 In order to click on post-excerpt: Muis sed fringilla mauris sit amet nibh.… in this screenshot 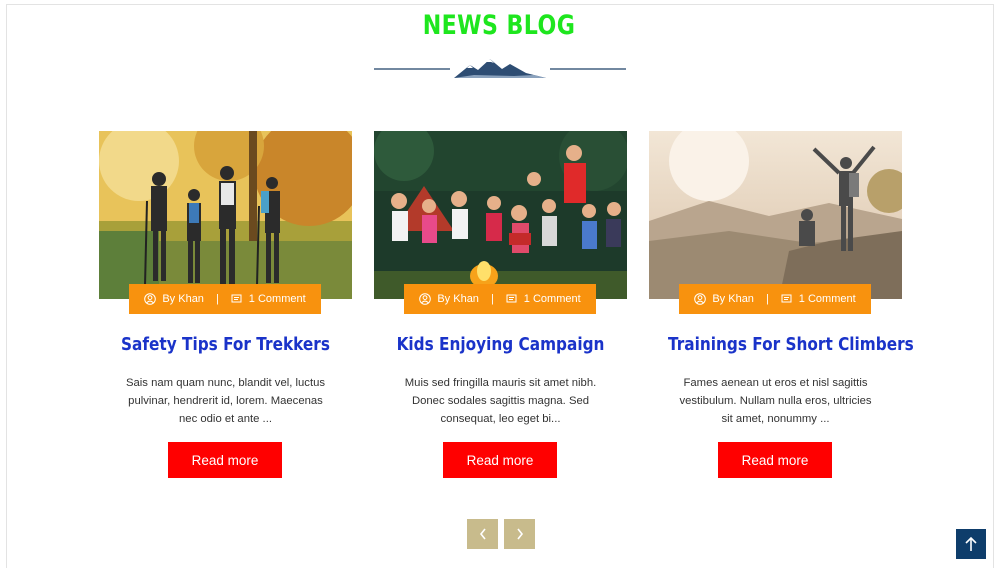, I will do `click(500, 401)`.